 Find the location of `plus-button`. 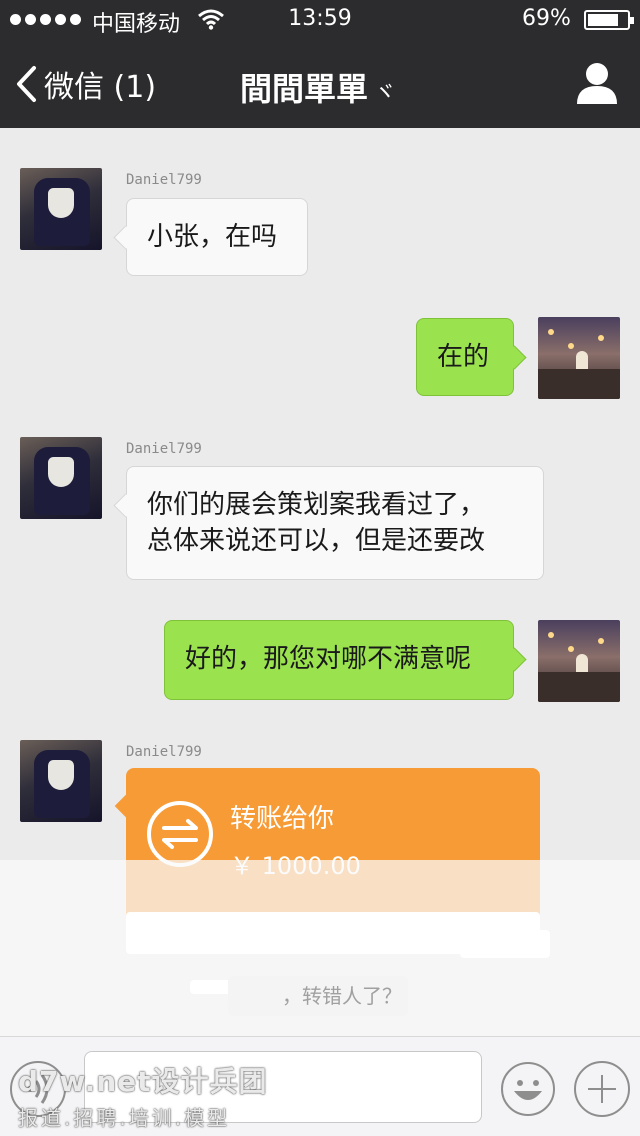

plus-button is located at coordinates (602, 1089).